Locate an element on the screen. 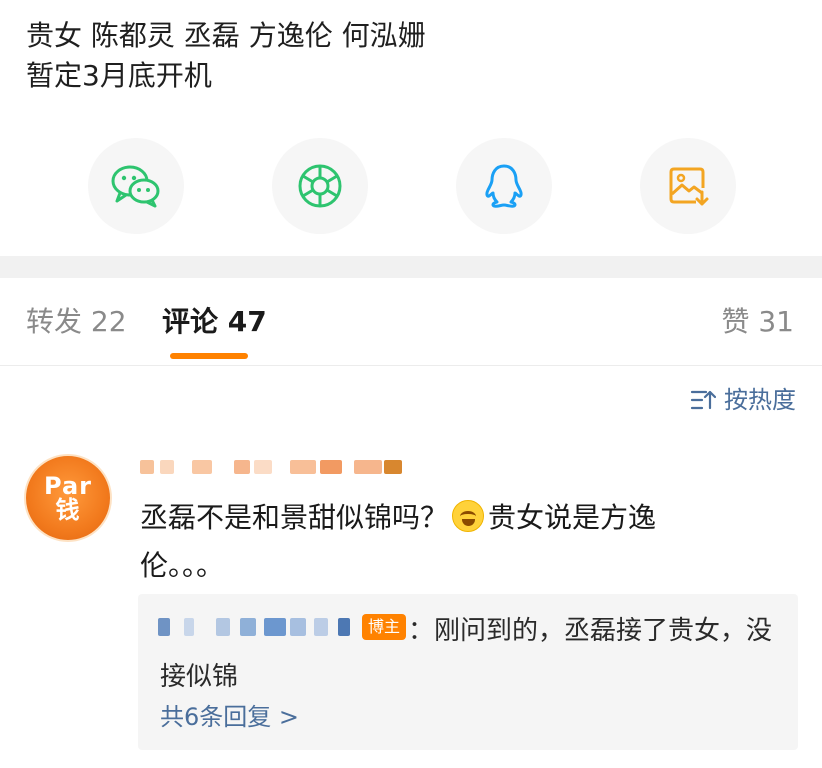  save-image-button is located at coordinates (688, 186).